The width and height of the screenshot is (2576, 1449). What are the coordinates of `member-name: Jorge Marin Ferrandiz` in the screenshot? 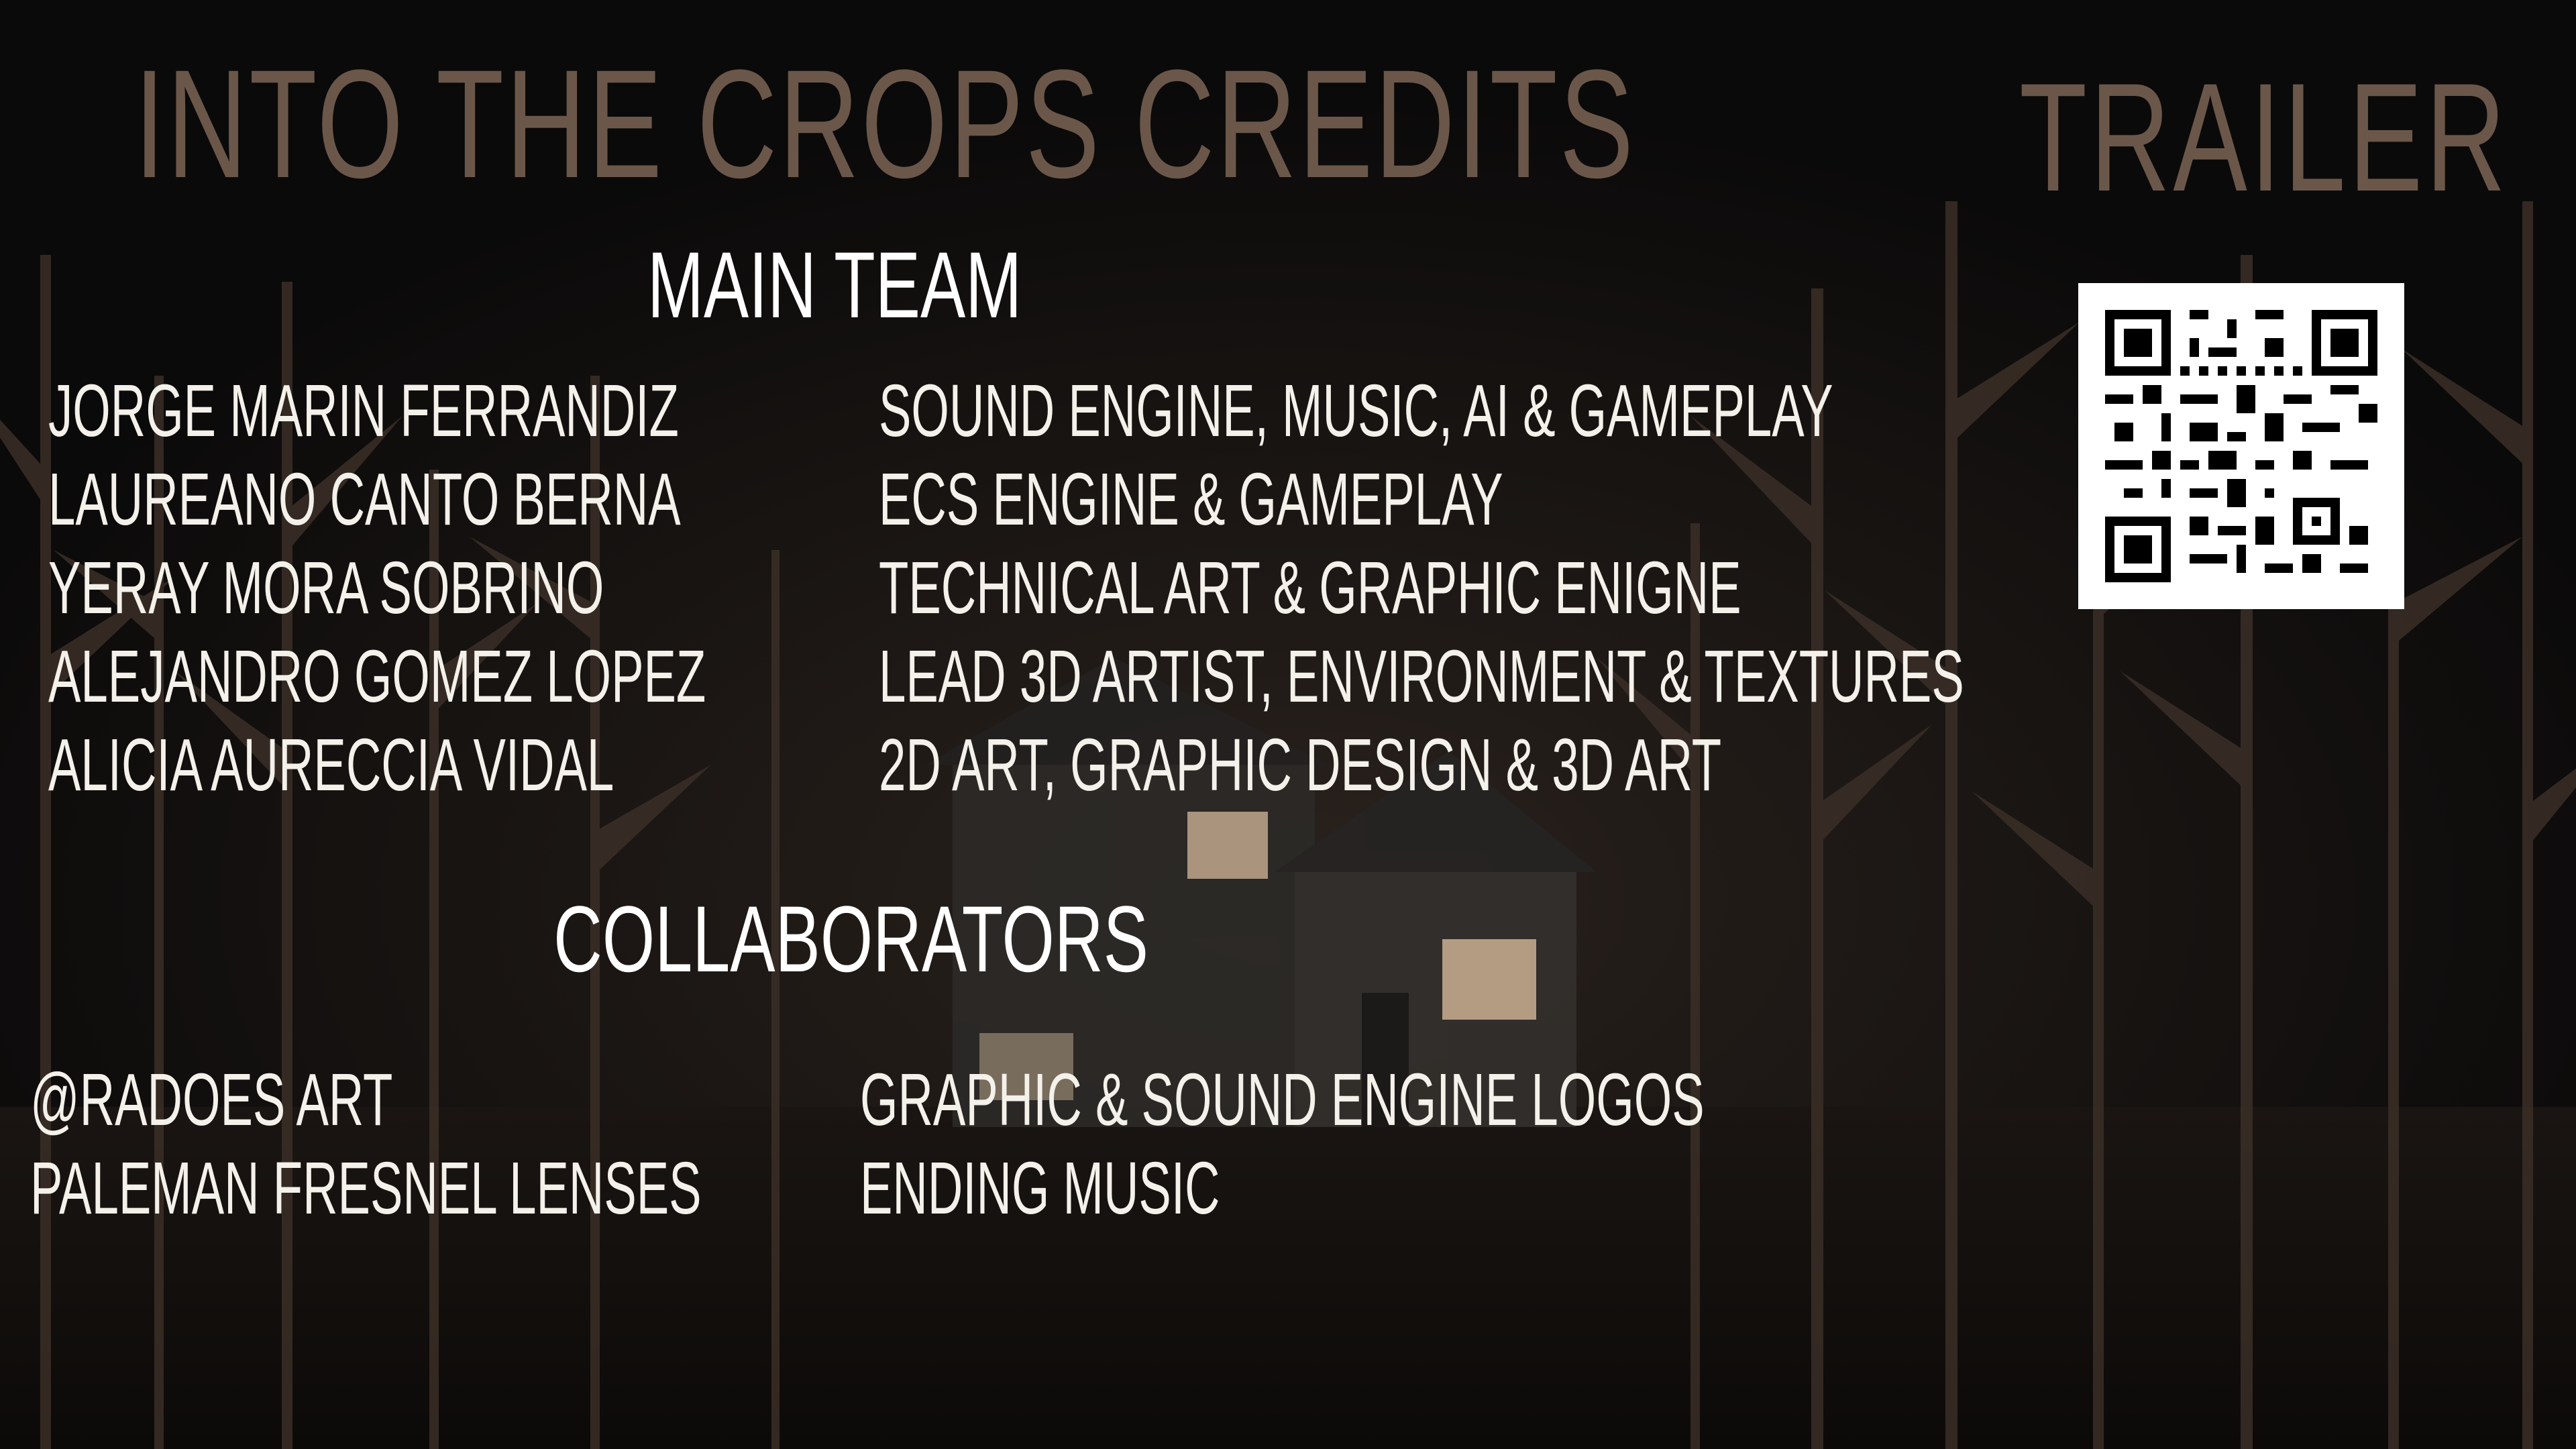 It's located at (363, 411).